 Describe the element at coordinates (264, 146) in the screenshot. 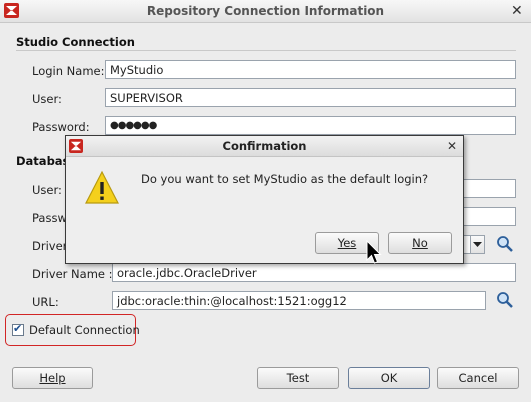

I see `confirmation-title: Confirmation` at that location.